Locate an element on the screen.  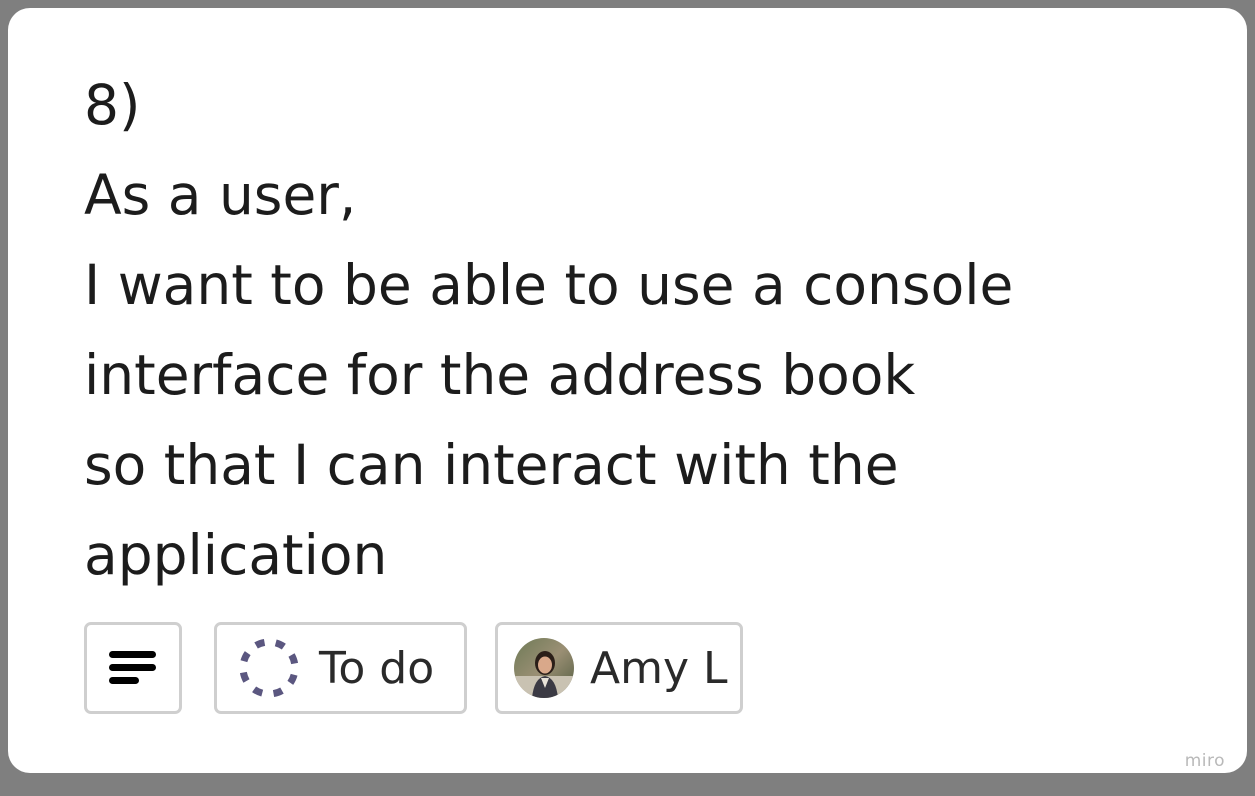
card-line-benefit: so that I can interact with the is located at coordinates (491, 465).